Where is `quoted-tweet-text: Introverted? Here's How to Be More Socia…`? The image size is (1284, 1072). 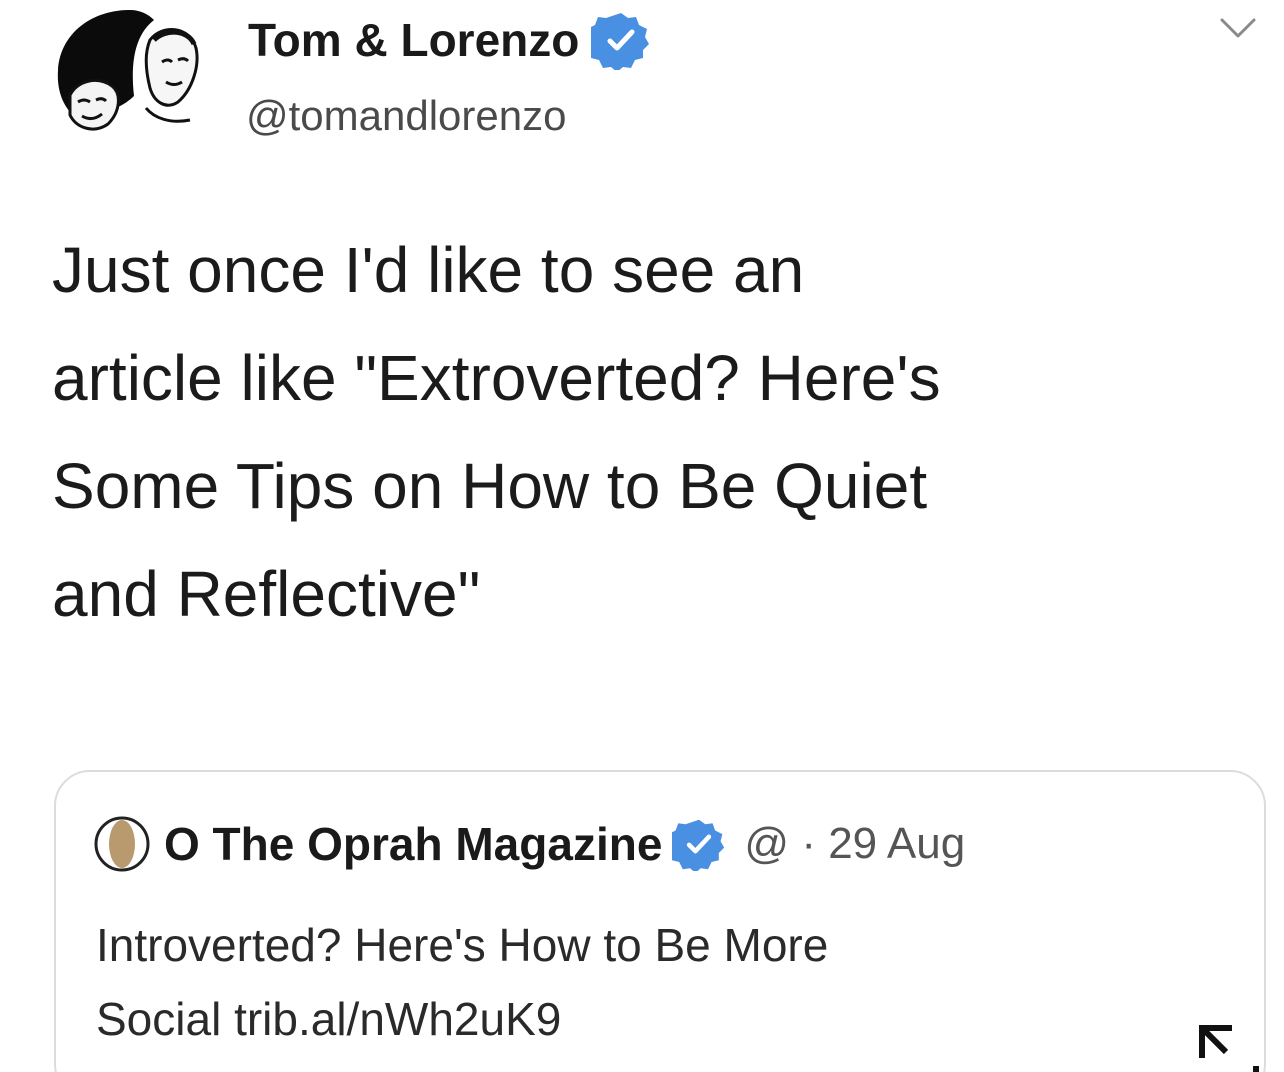 quoted-tweet-text: Introverted? Here's How to Be More Socia… is located at coordinates (462, 982).